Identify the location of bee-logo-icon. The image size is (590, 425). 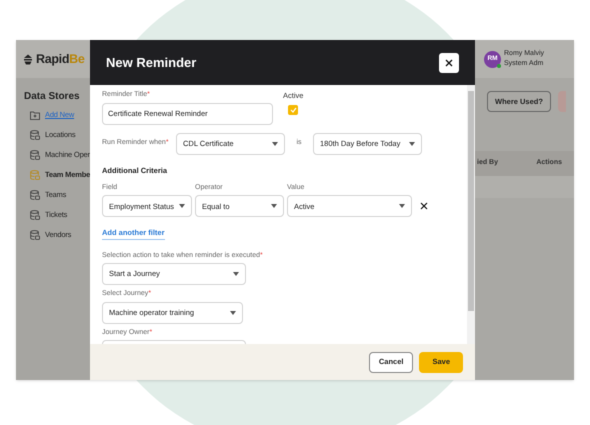
(28, 59).